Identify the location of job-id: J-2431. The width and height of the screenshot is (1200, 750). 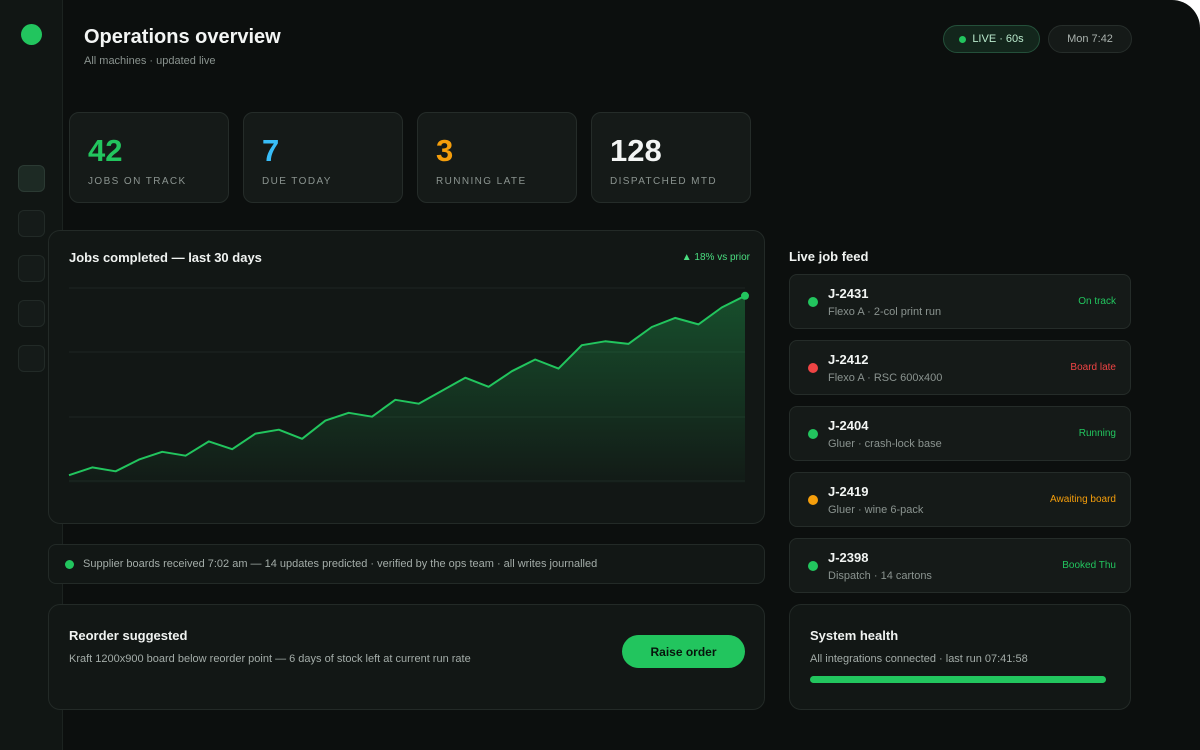
(848, 293).